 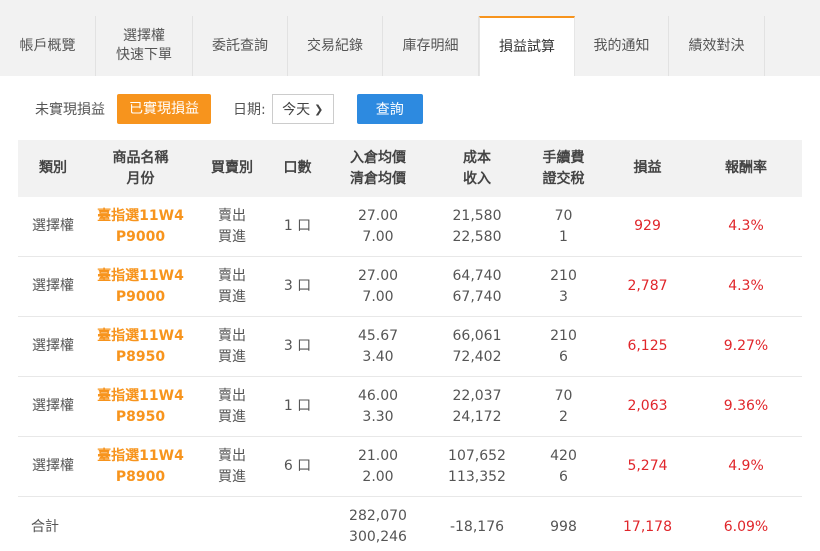 I want to click on tab-performance-battle: 績效對決, so click(x=717, y=46).